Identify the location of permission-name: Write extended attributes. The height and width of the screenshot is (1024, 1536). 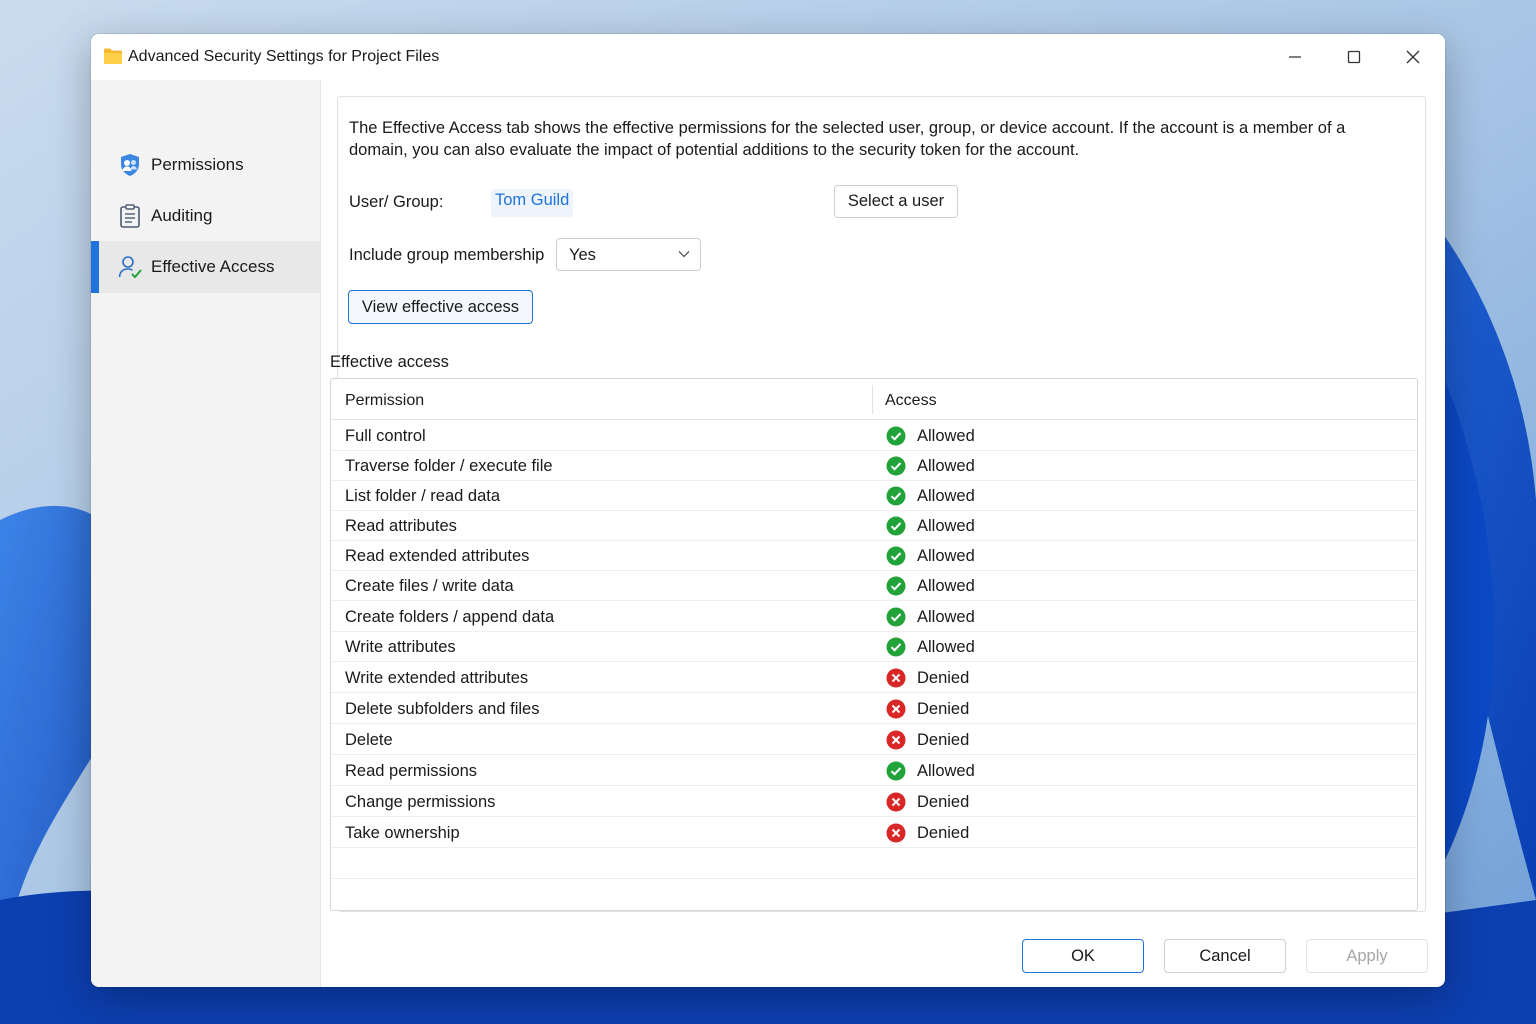
(437, 678).